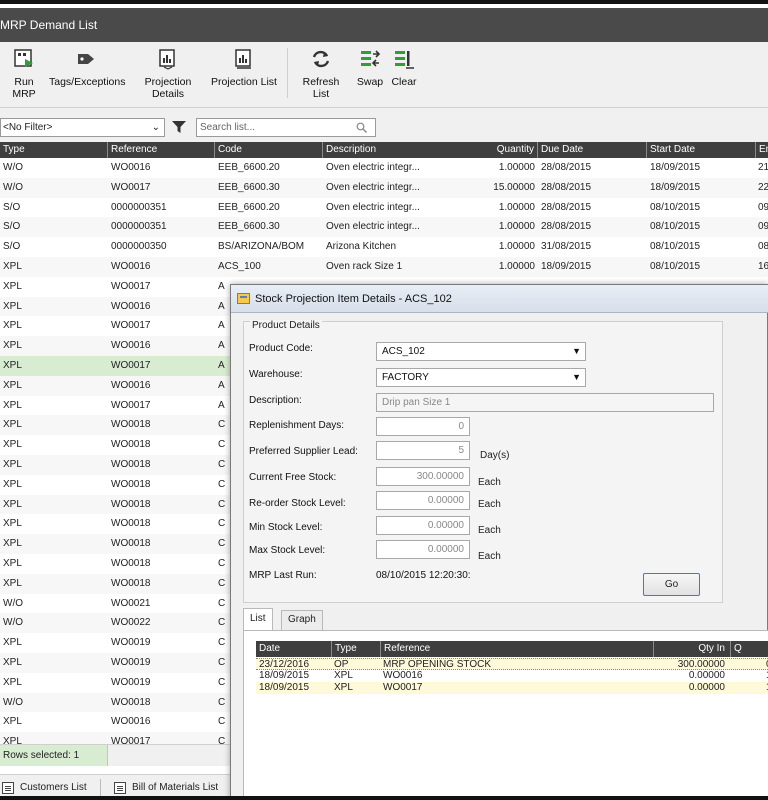  I want to click on cell-end: 08, so click(763, 247).